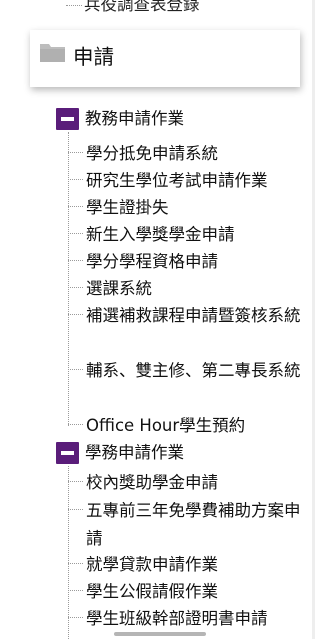 This screenshot has width=320, height=639. Describe the element at coordinates (193, 524) in the screenshot. I see `tree-item-label: 五專前三年免學費補助方案申請` at that location.